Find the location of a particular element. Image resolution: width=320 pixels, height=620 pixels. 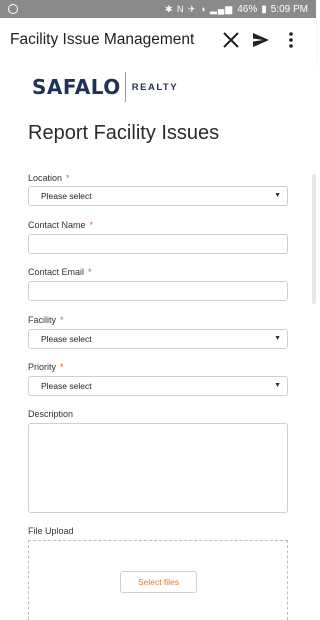

contact-email-label: Contact Email * is located at coordinates (60, 272).